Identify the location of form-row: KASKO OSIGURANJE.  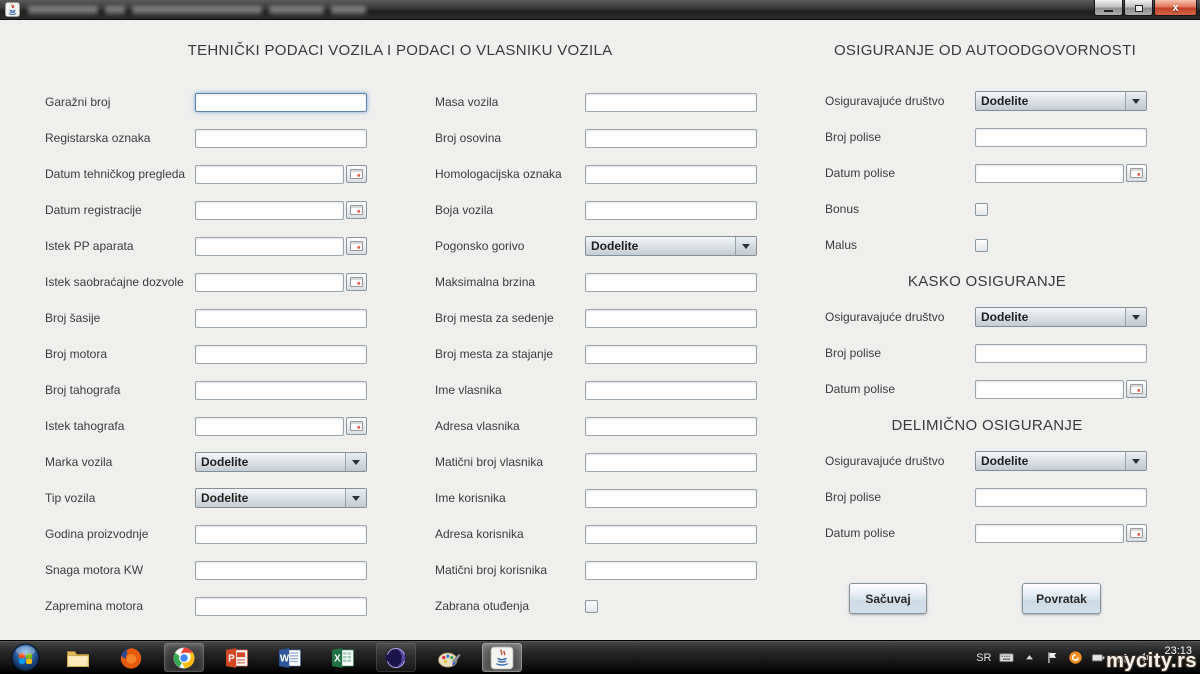
(987, 281).